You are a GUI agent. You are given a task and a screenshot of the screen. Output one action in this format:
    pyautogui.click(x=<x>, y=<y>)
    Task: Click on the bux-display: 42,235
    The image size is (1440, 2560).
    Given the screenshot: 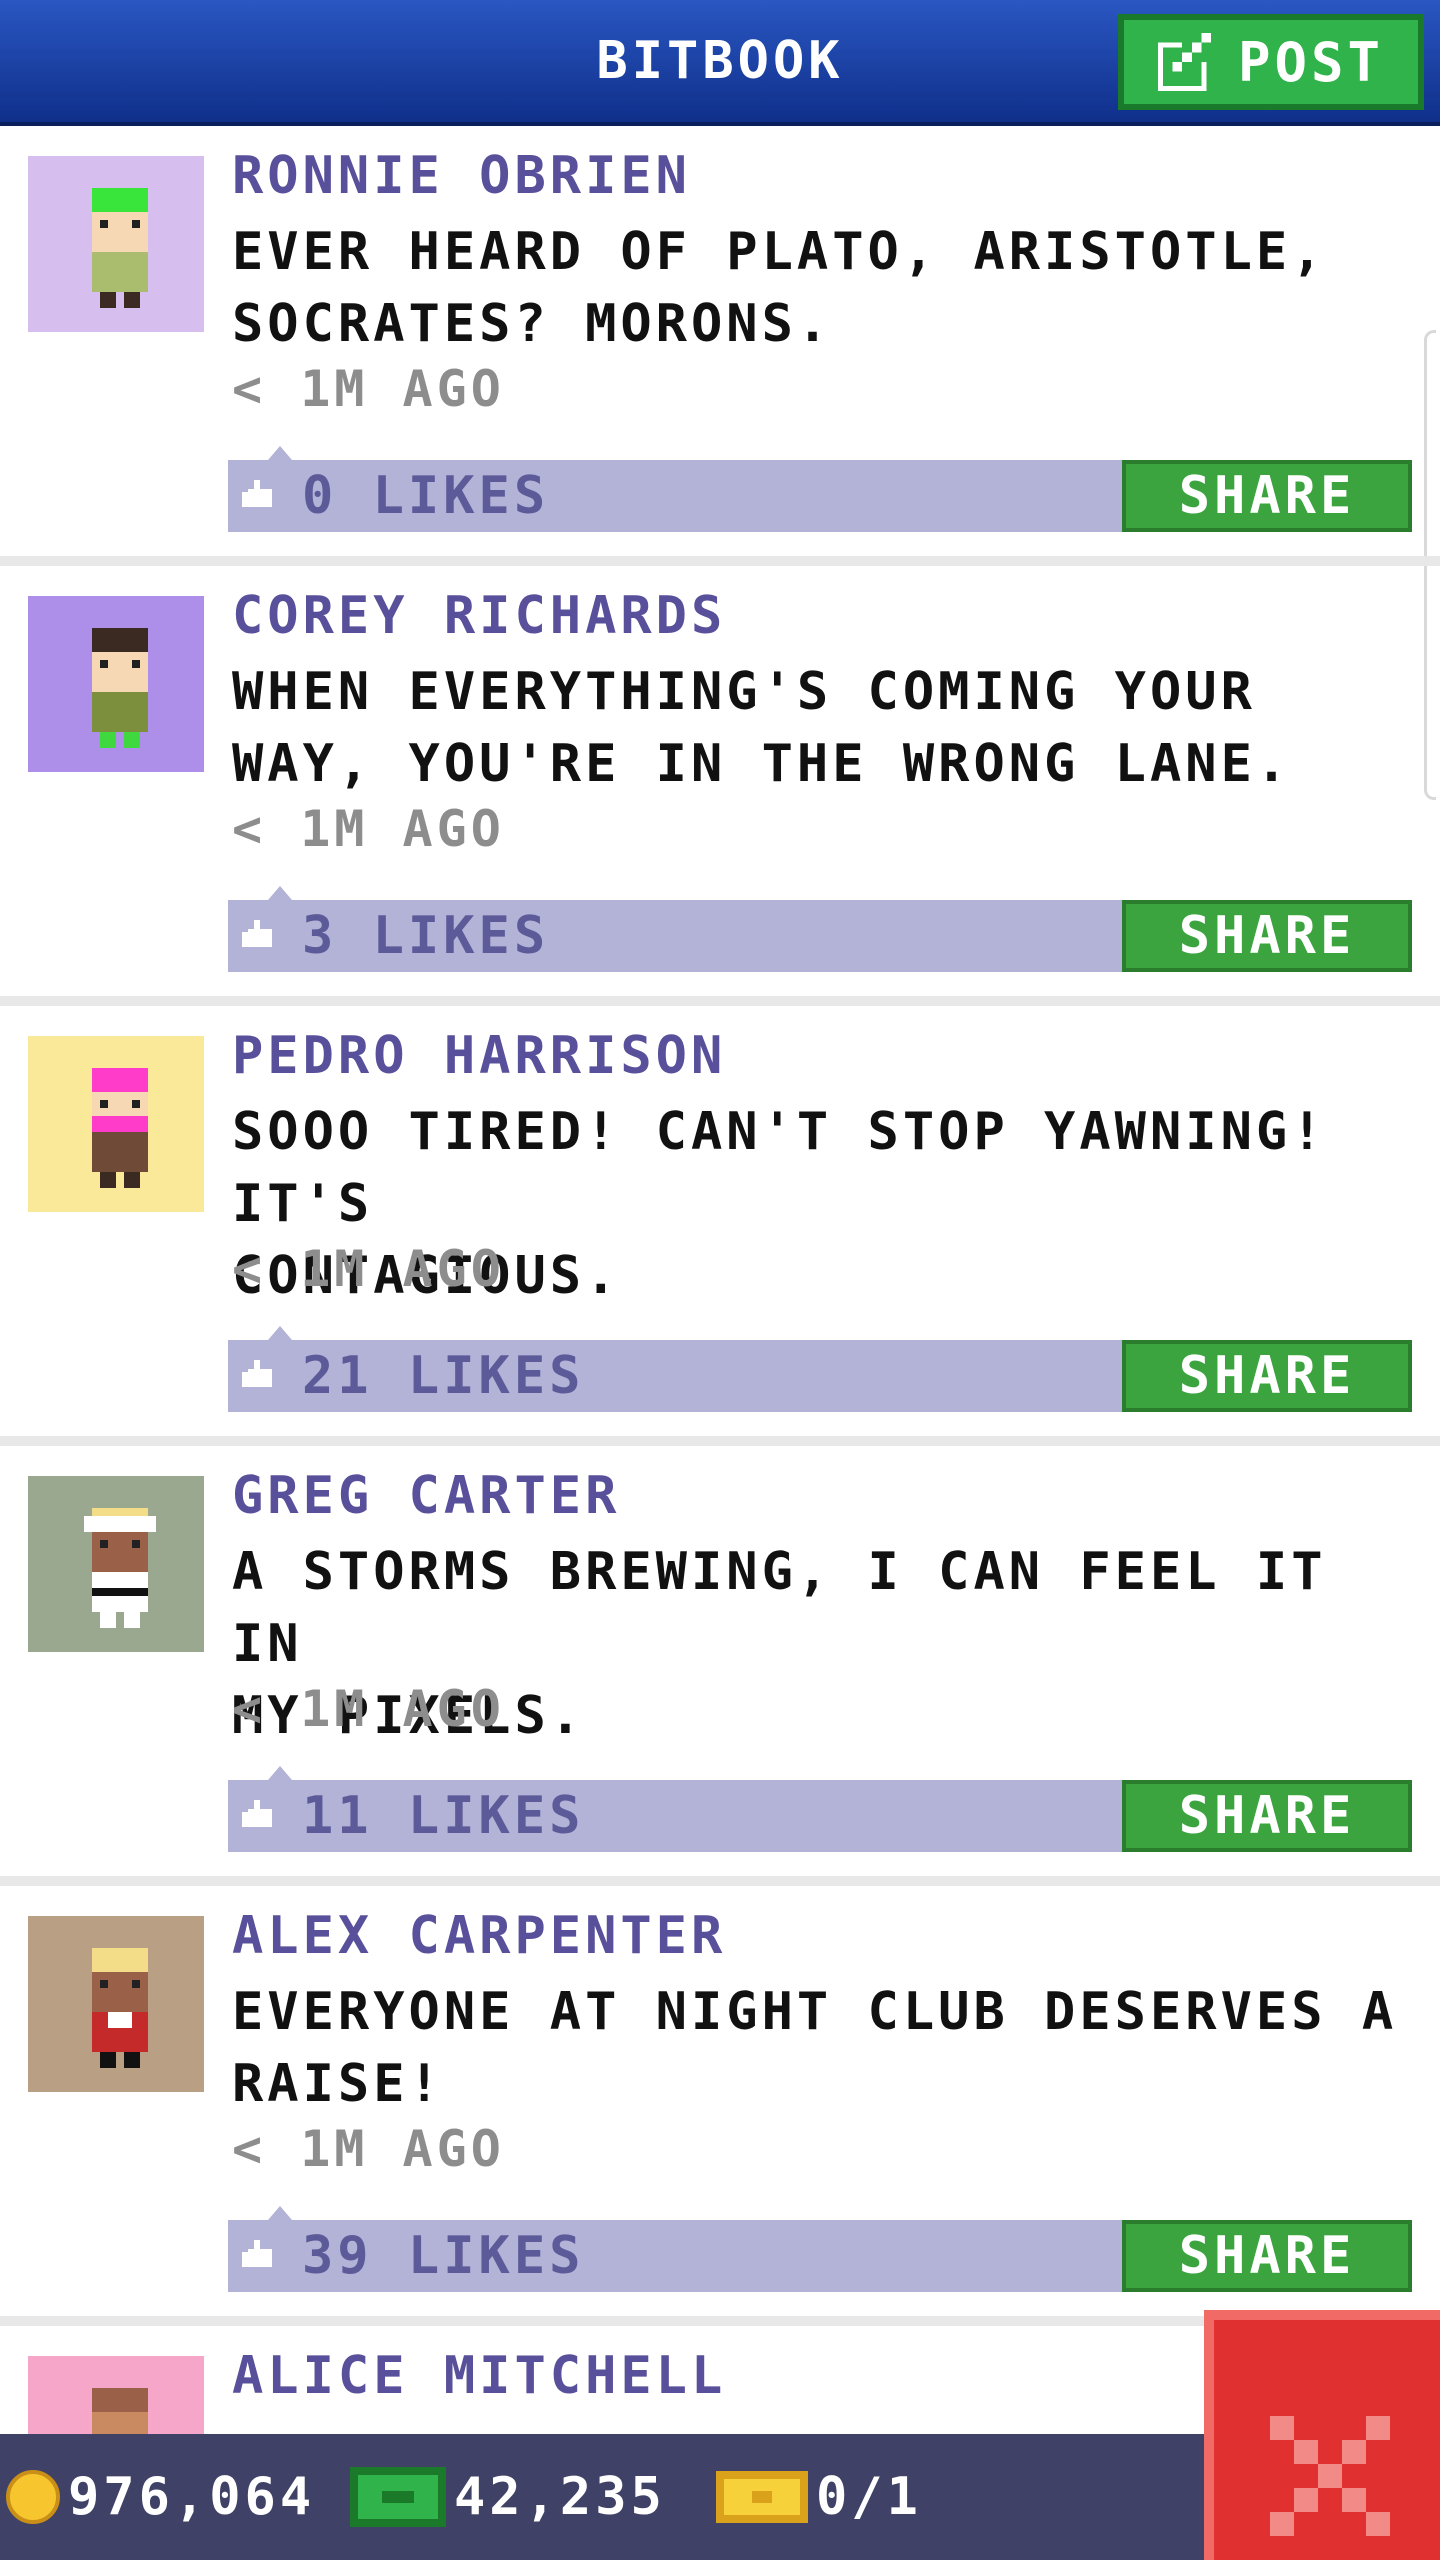 What is the action you would take?
    pyautogui.click(x=508, y=2497)
    